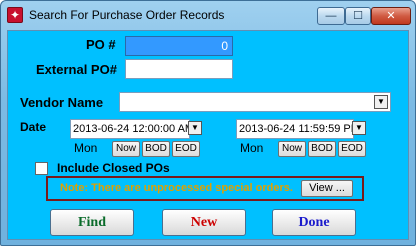 This screenshot has height=246, width=416. I want to click on start-date-input: 2013-06-24 12:00:00 AM, so click(130, 129).